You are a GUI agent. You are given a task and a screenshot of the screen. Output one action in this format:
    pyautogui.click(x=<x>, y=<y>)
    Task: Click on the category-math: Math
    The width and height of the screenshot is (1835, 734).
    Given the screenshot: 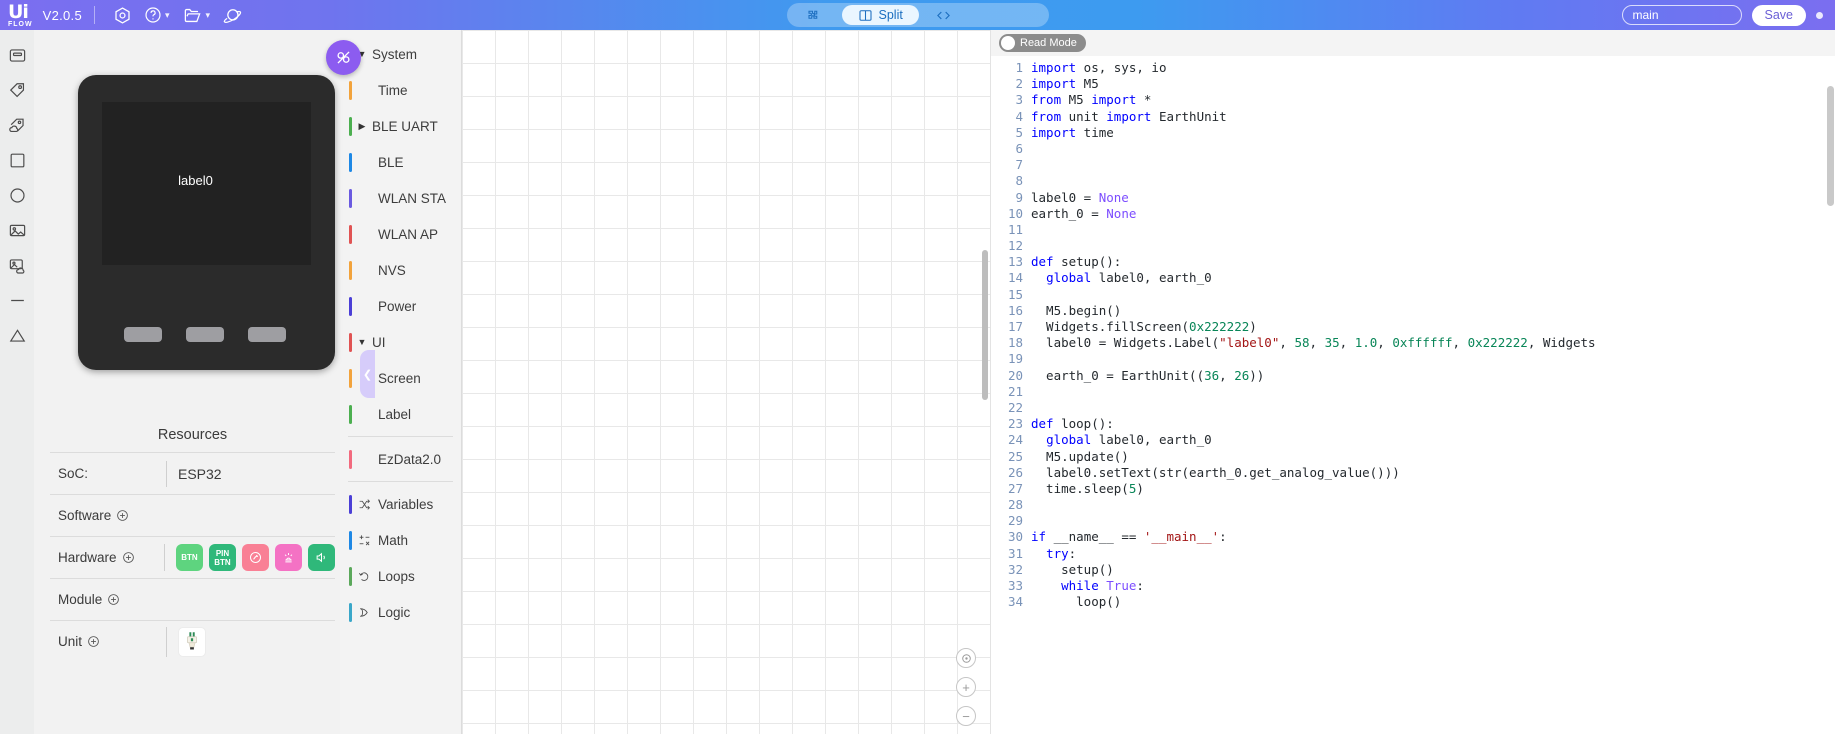 What is the action you would take?
    pyautogui.click(x=400, y=540)
    